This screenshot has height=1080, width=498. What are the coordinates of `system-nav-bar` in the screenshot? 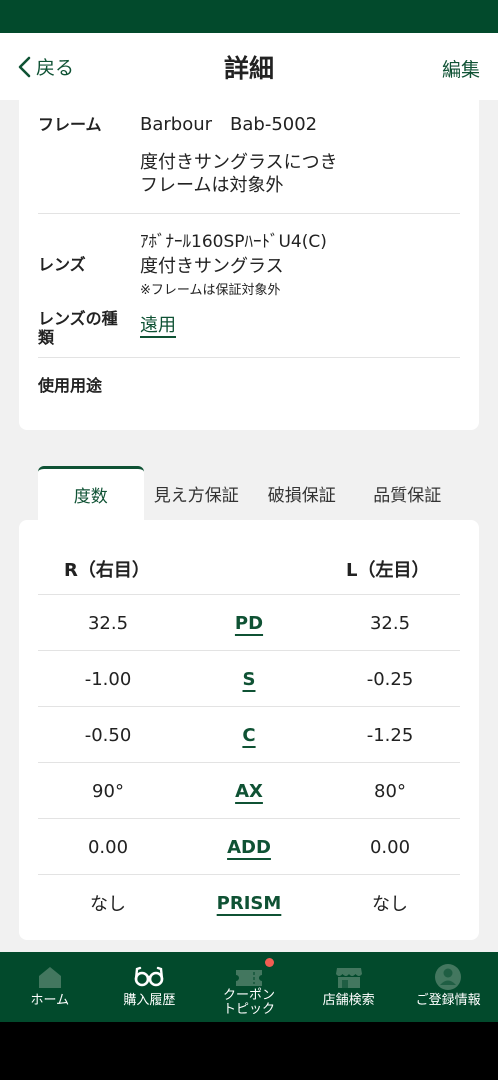 It's located at (249, 1051).